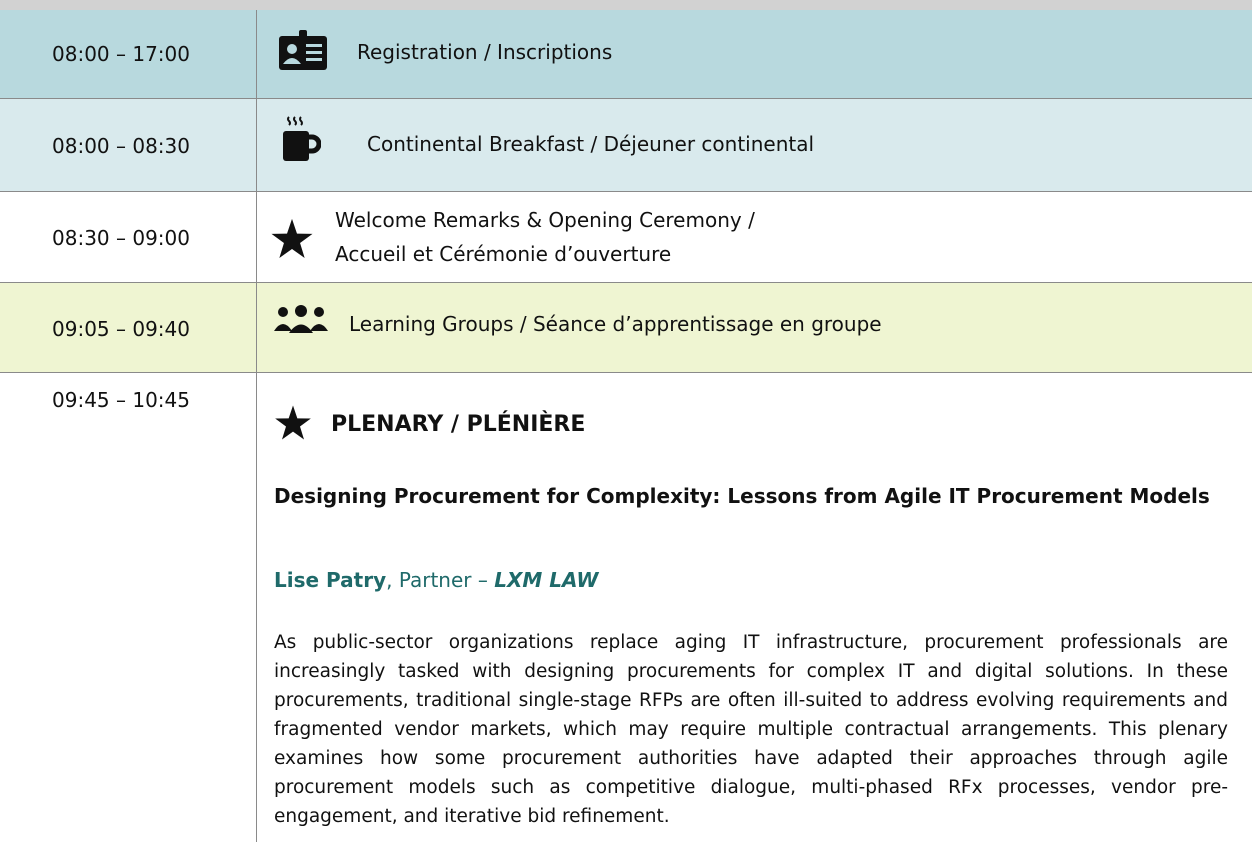  Describe the element at coordinates (458, 424) in the screenshot. I see `plenary-heading: PLENARY / PLÉNIÈRE` at that location.